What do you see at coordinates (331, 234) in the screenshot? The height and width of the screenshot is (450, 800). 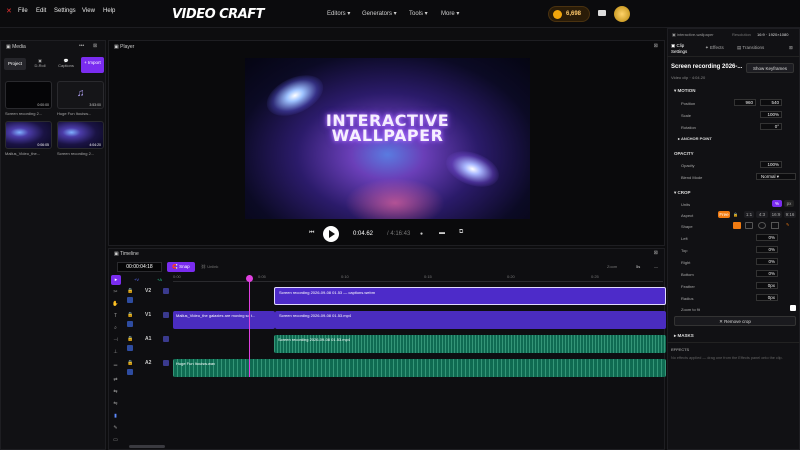 I see `play-button` at bounding box center [331, 234].